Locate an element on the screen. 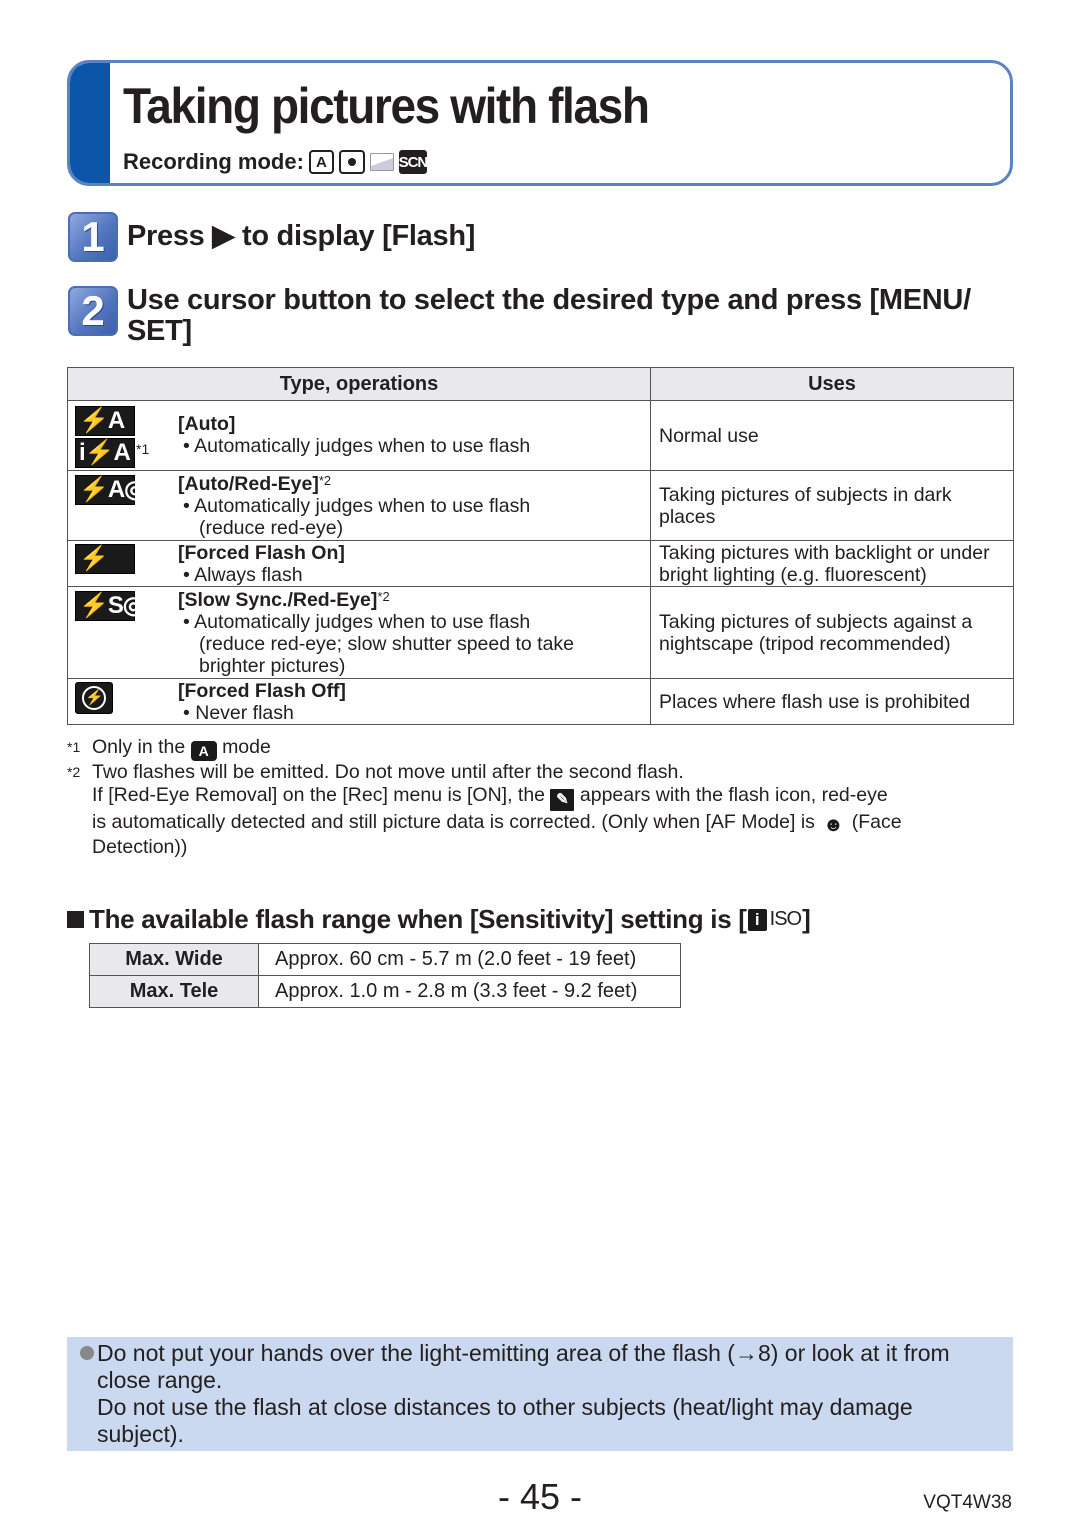 The width and height of the screenshot is (1080, 1535). step-text: Press ▶ to display [Flash] is located at coordinates (301, 236).